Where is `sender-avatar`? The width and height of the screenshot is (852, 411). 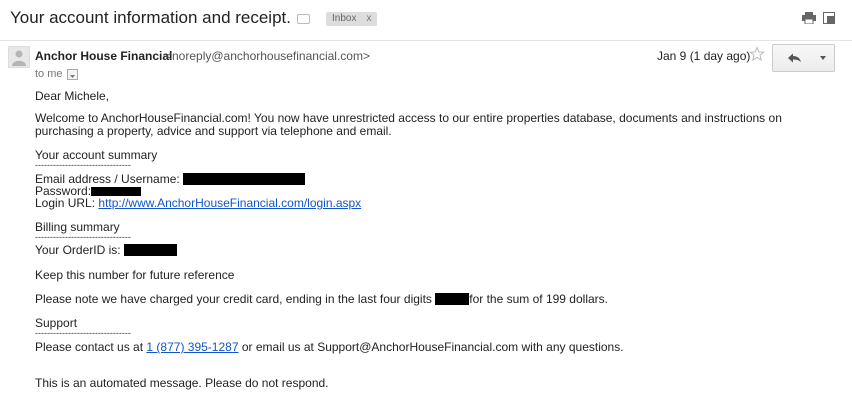
sender-avatar is located at coordinates (19, 57).